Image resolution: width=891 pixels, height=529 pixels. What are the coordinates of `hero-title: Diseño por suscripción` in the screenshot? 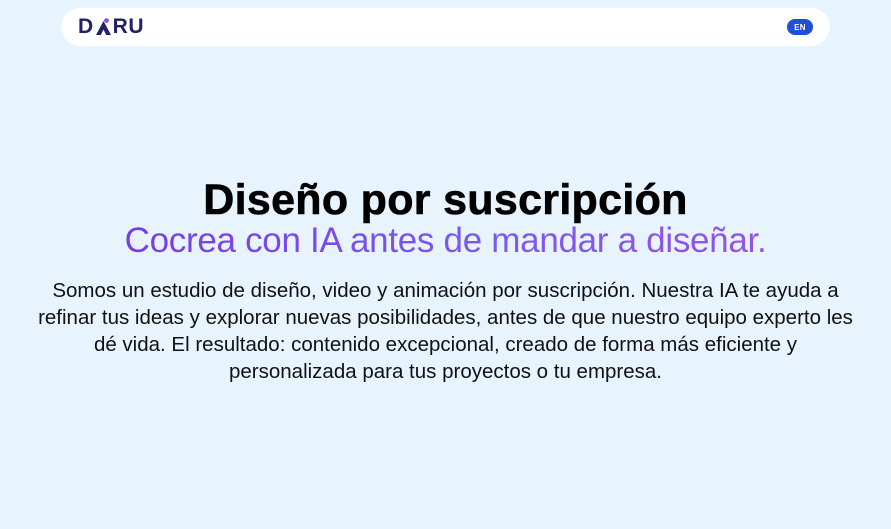 It's located at (445, 200).